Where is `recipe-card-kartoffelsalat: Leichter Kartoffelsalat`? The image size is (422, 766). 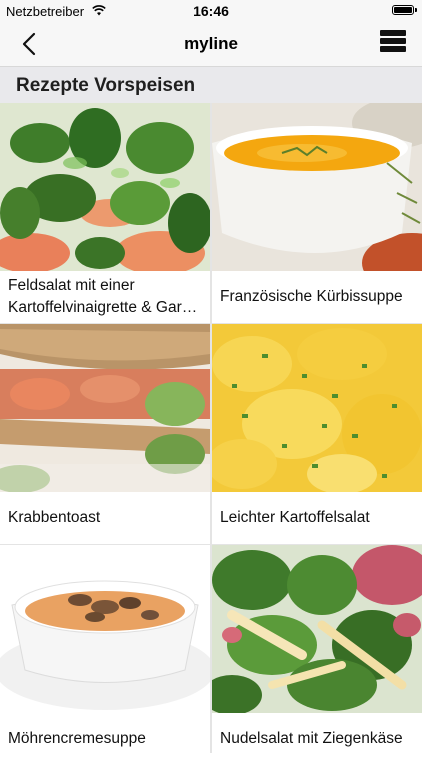
recipe-card-kartoffelsalat: Leichter Kartoffelsalat is located at coordinates (317, 434).